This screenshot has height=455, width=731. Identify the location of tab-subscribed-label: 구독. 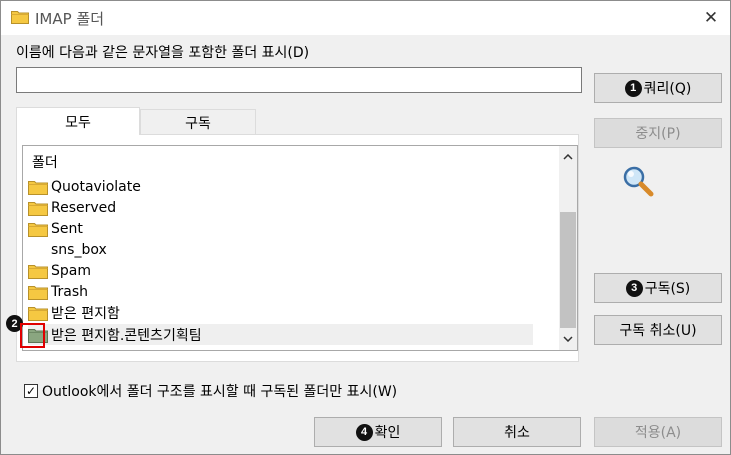
(198, 123).